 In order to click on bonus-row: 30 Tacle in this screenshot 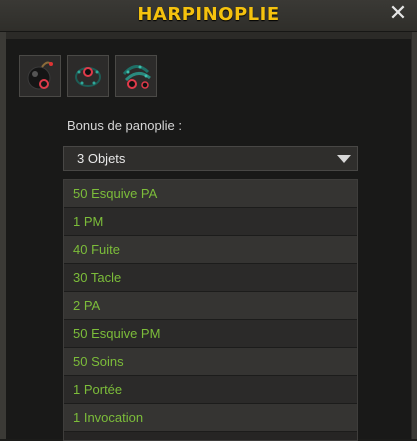, I will do `click(210, 278)`.